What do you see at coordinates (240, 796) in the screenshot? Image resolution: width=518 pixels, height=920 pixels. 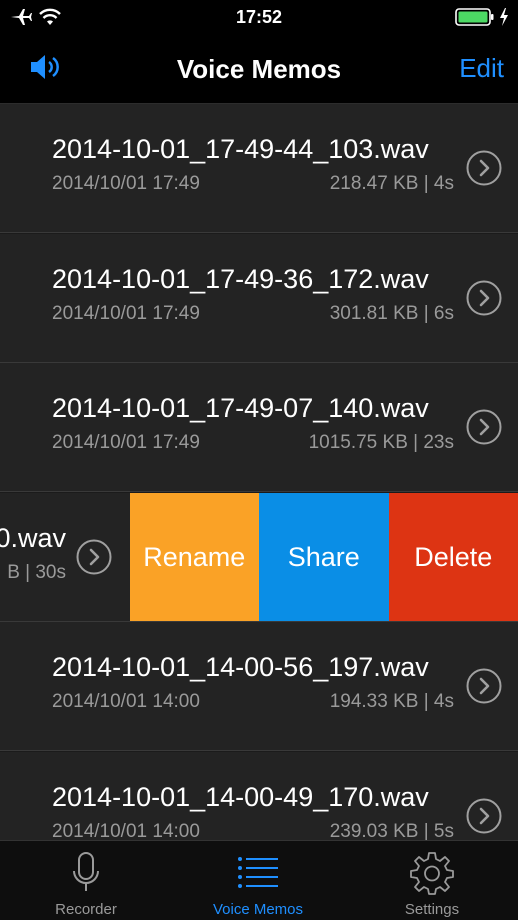 I see `memo-name: 2014-10-01_14-00-49_170.wav` at bounding box center [240, 796].